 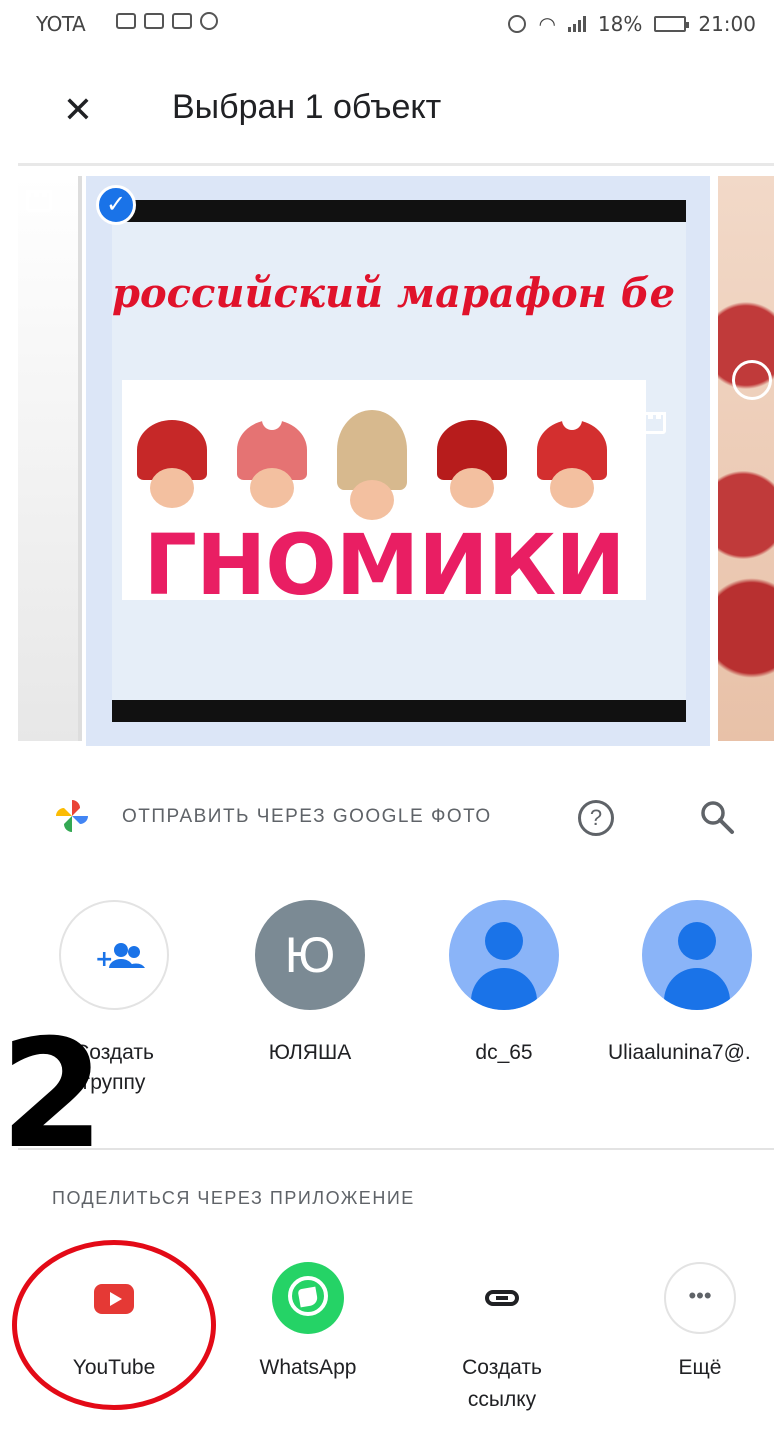 I want to click on system-indicators: ◠ 18% 21:00, so click(x=632, y=24).